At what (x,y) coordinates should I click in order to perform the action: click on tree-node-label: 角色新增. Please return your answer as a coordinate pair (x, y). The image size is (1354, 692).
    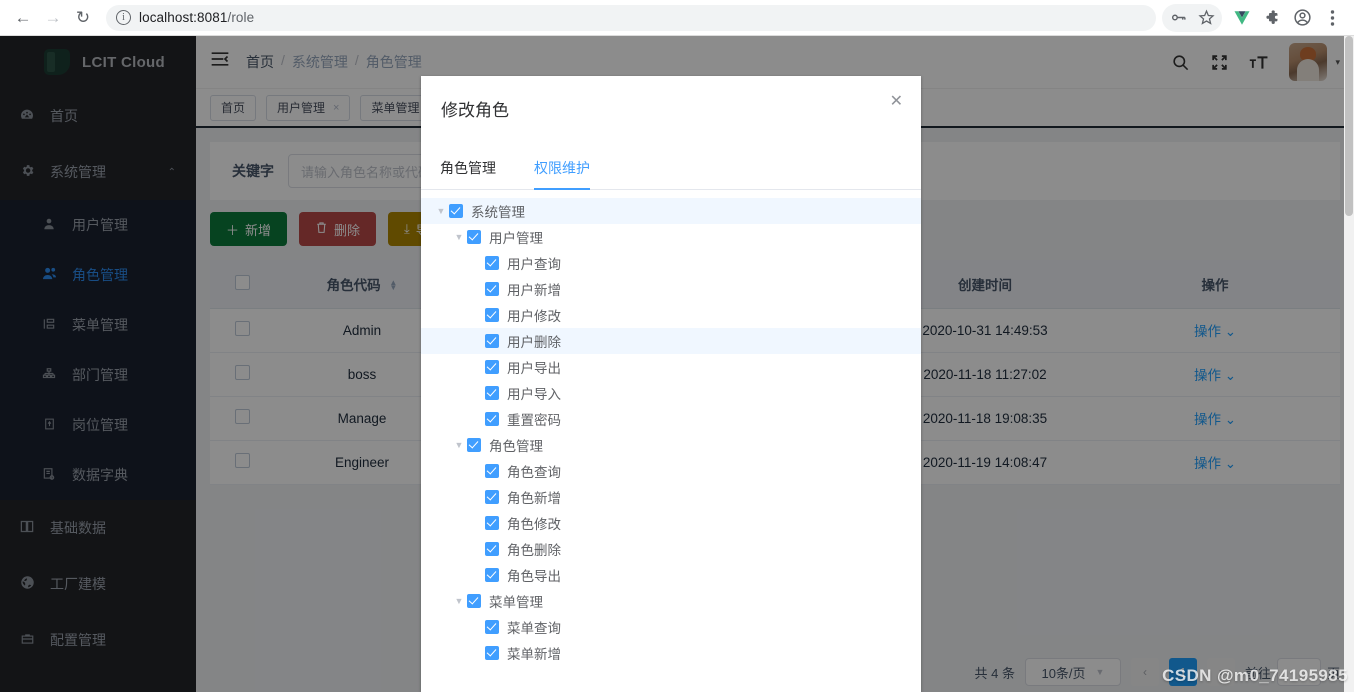
    Looking at the image, I should click on (534, 498).